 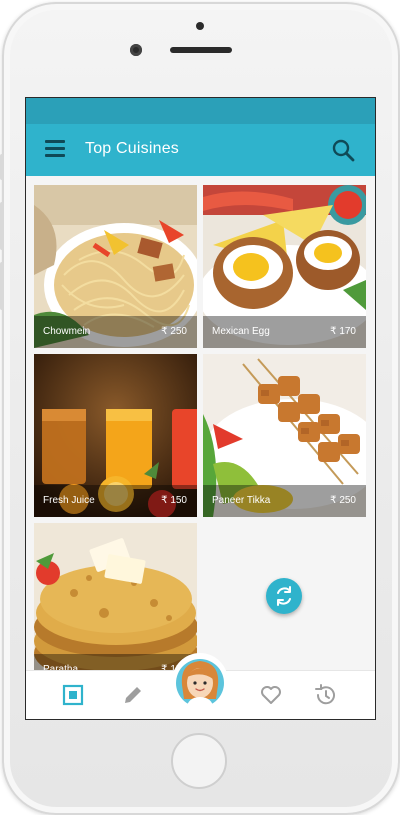 What do you see at coordinates (241, 331) in the screenshot?
I see `dish-name: Mexican Egg` at bounding box center [241, 331].